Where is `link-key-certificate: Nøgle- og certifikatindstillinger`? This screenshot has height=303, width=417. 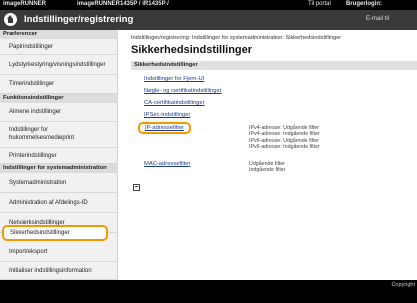 link-key-certificate: Nøgle- og certifikatindstillinger is located at coordinates (183, 91).